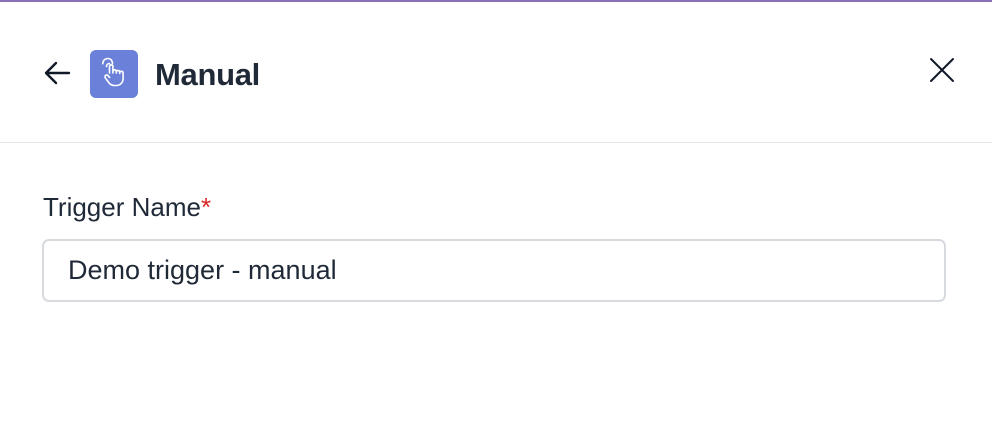 The image size is (992, 432). I want to click on close-button, so click(942, 72).